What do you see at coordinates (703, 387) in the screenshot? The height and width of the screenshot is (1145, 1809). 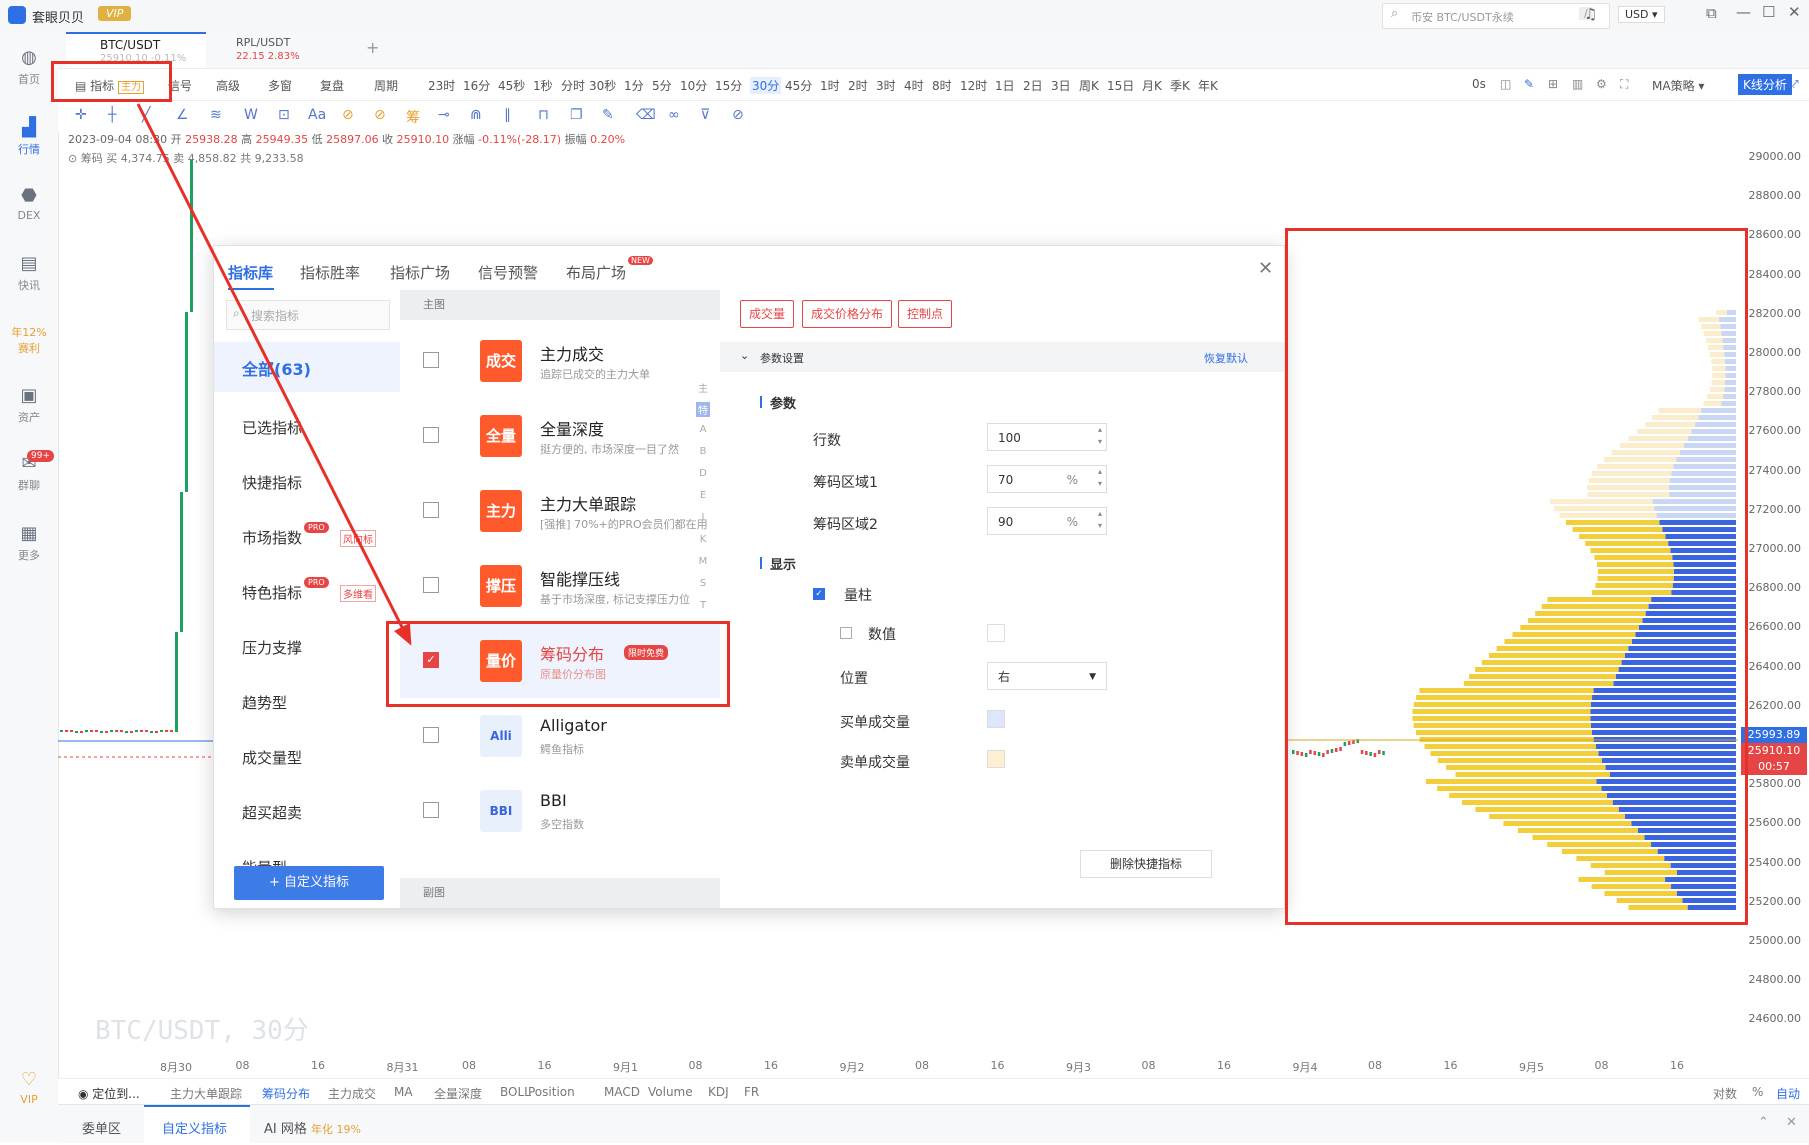 I see `alpha-index-item: 主` at bounding box center [703, 387].